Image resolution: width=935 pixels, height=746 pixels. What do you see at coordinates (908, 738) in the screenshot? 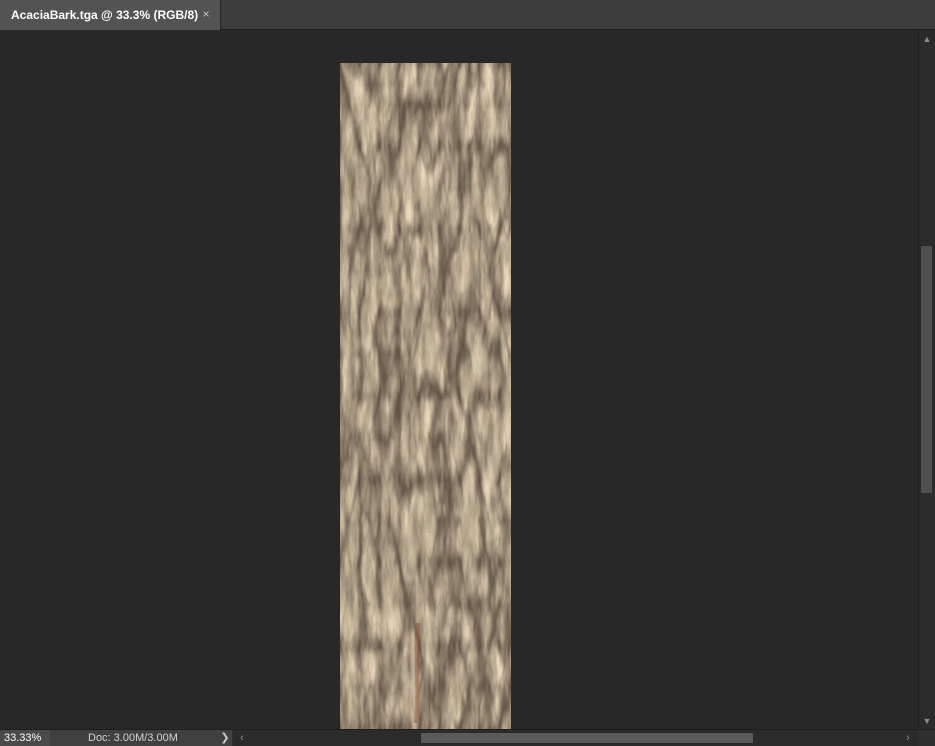
I see `scroll-right-icon: ›` at bounding box center [908, 738].